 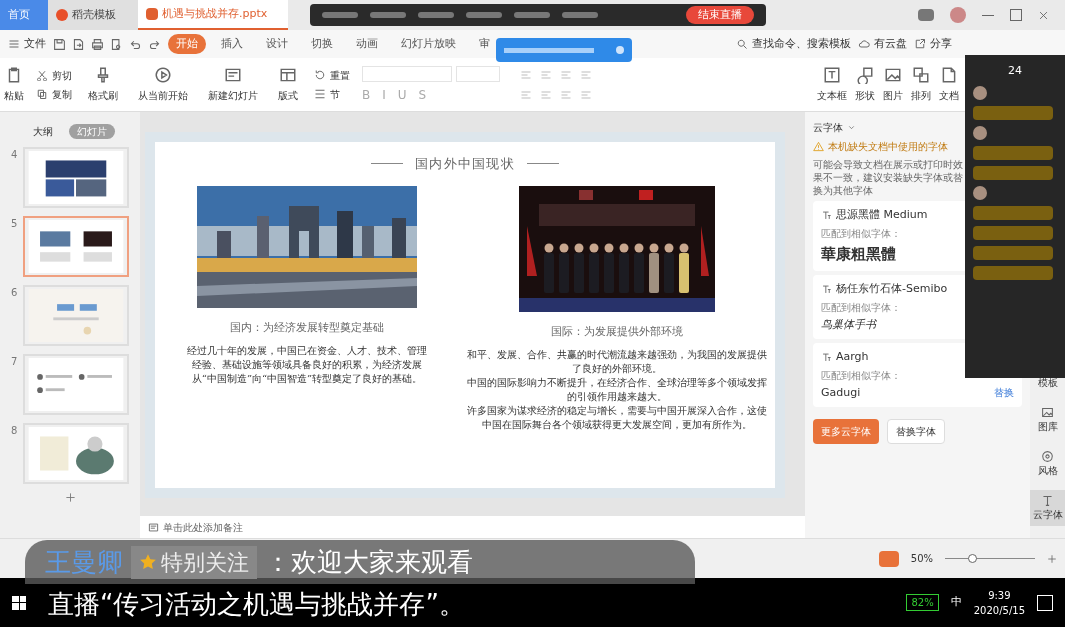 I want to click on matched-font: 鸟巢体手书, so click(x=848, y=324).